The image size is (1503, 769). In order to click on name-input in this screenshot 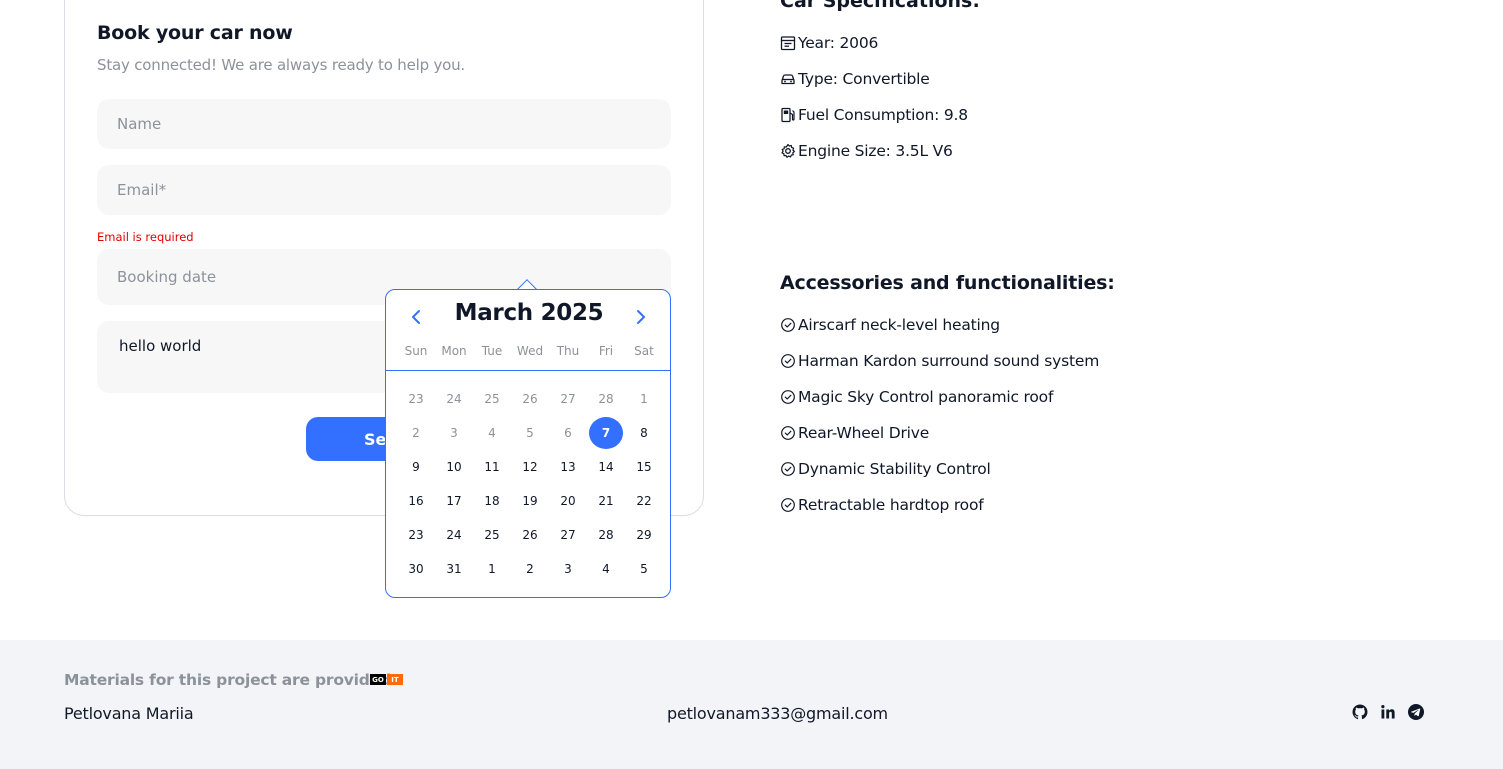, I will do `click(384, 124)`.